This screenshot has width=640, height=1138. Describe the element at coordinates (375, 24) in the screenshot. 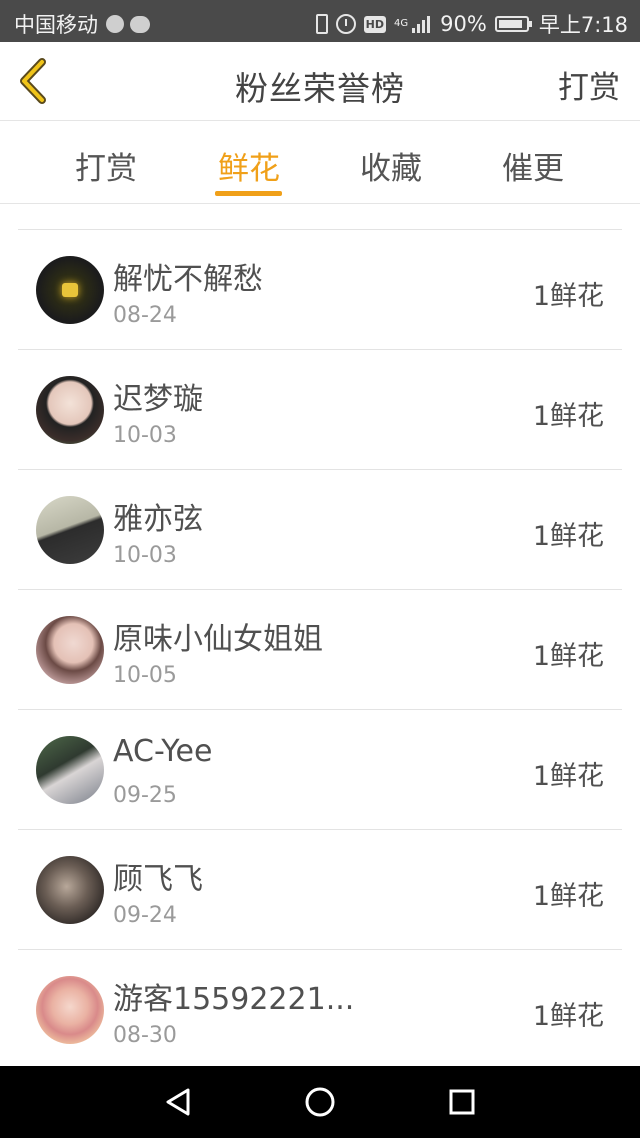

I see `hd-icon: HD` at that location.